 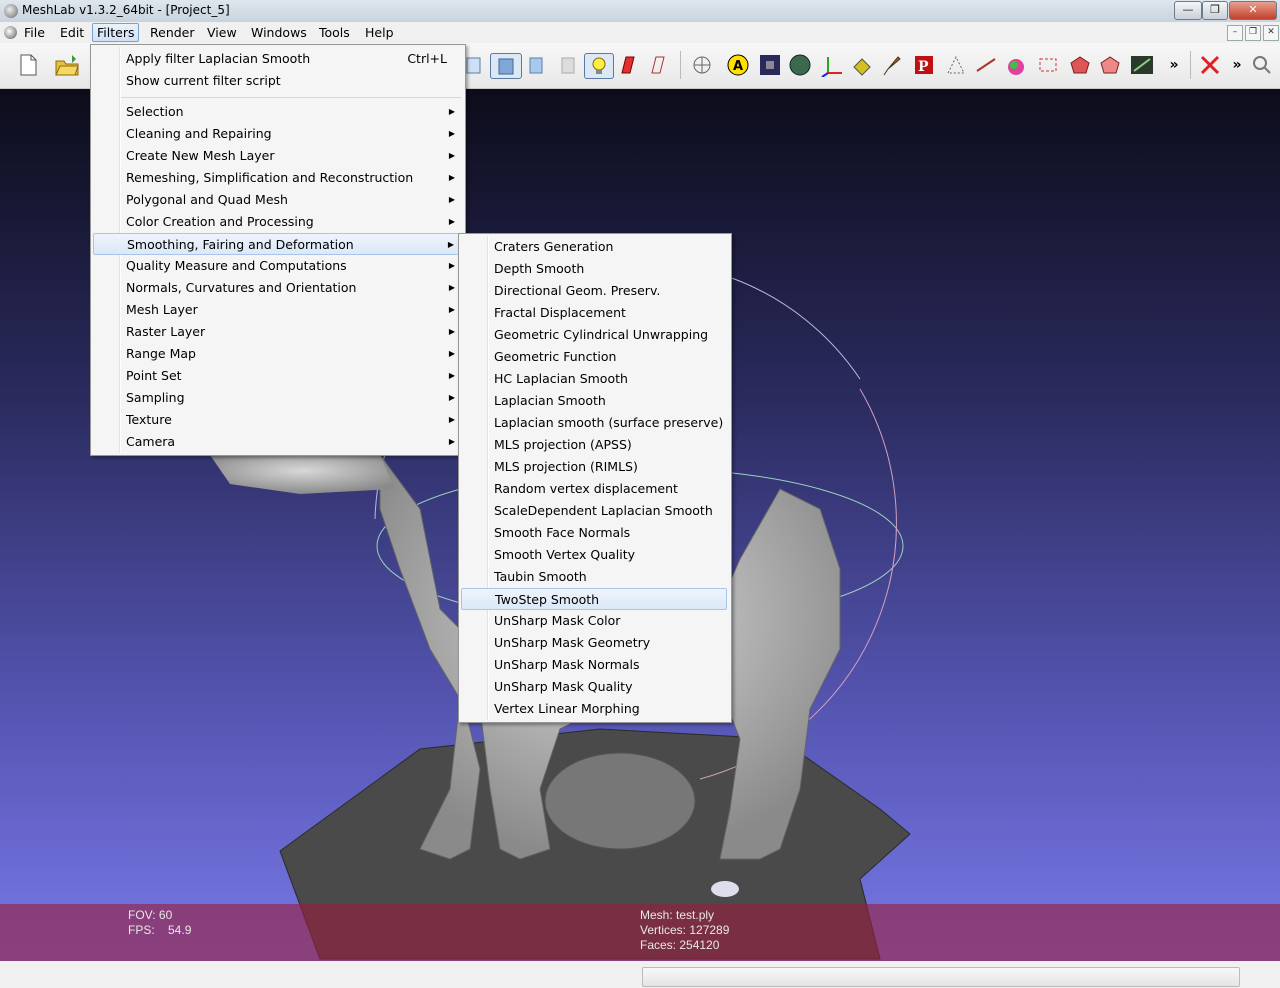 I want to click on align-tool-icon, so click(x=1142, y=65).